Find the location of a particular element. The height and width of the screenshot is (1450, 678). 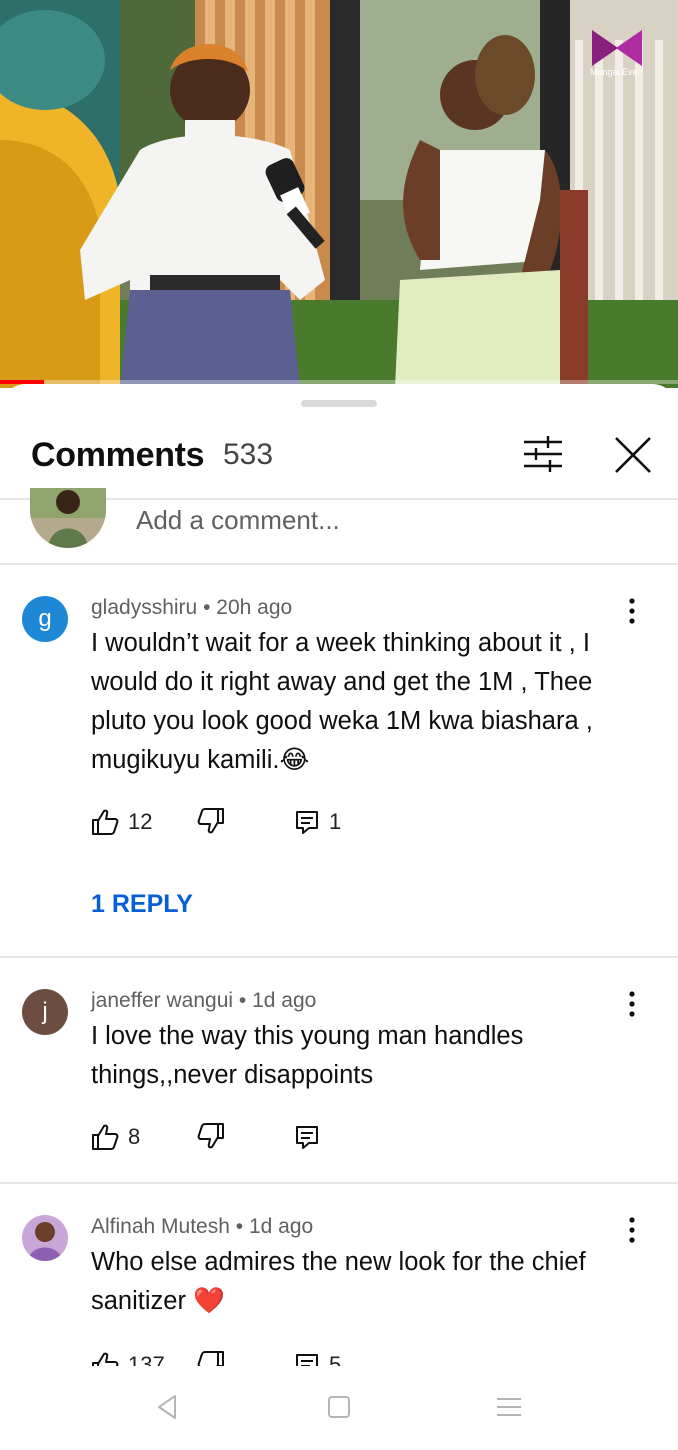

comment-actions: 12 1 is located at coordinates (241, 822).